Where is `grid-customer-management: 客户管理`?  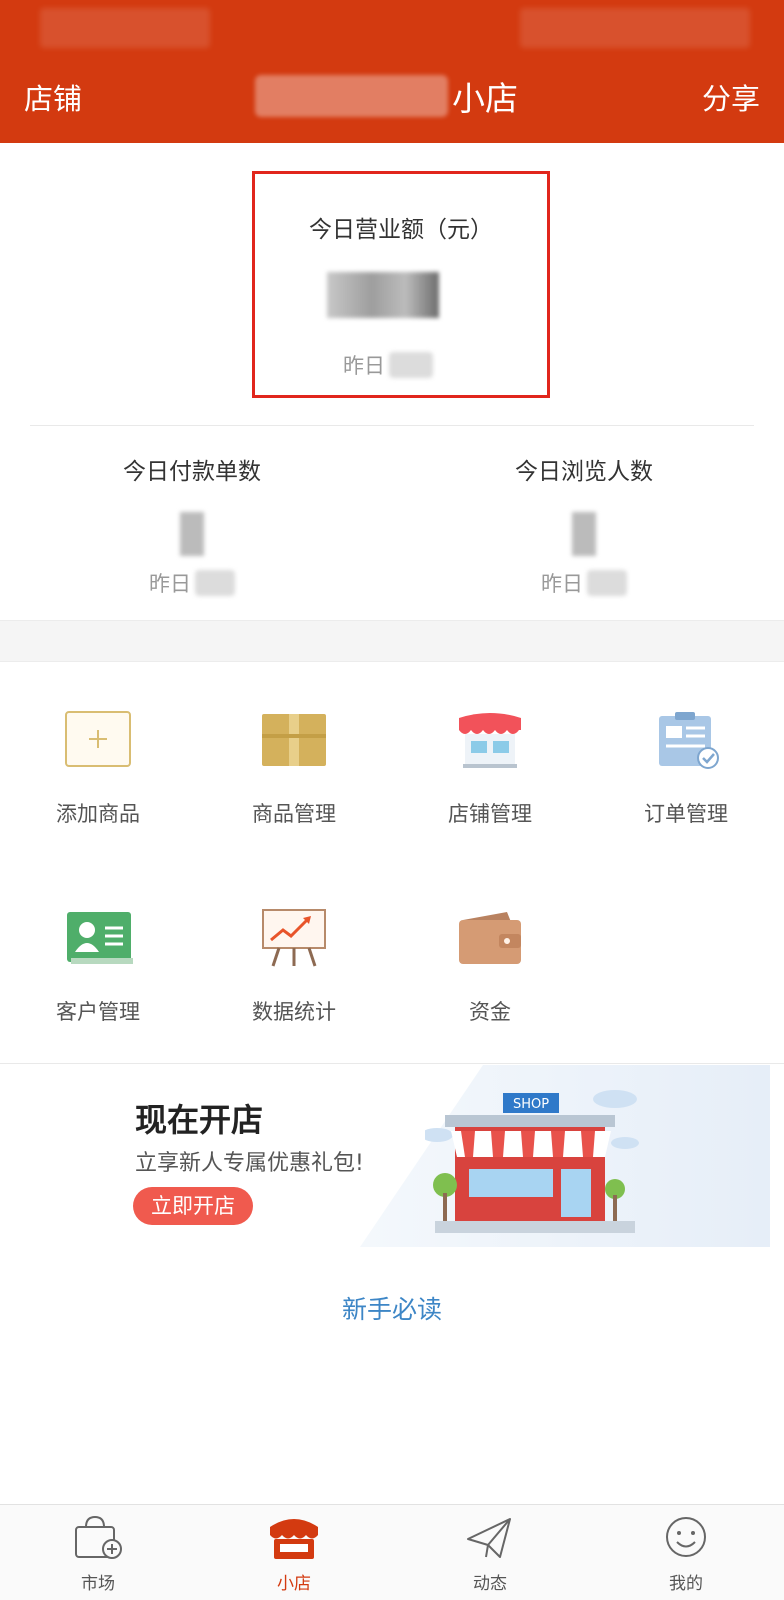 grid-customer-management: 客户管理 is located at coordinates (98, 967).